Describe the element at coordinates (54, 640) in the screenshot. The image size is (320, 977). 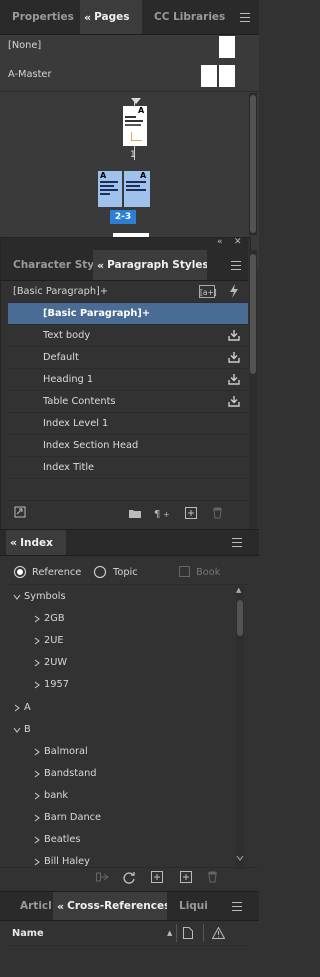
I see `index-topic: 2UE` at that location.